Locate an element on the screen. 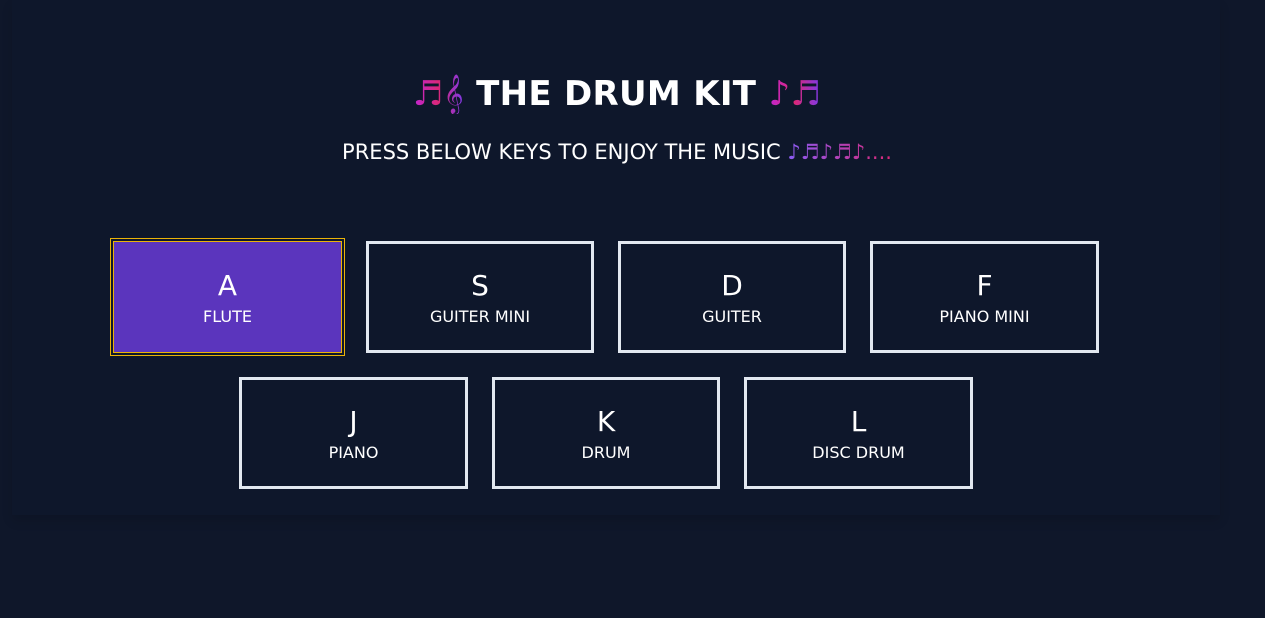 This screenshot has height=618, width=1265. key-sound-label: PIANO is located at coordinates (353, 452).